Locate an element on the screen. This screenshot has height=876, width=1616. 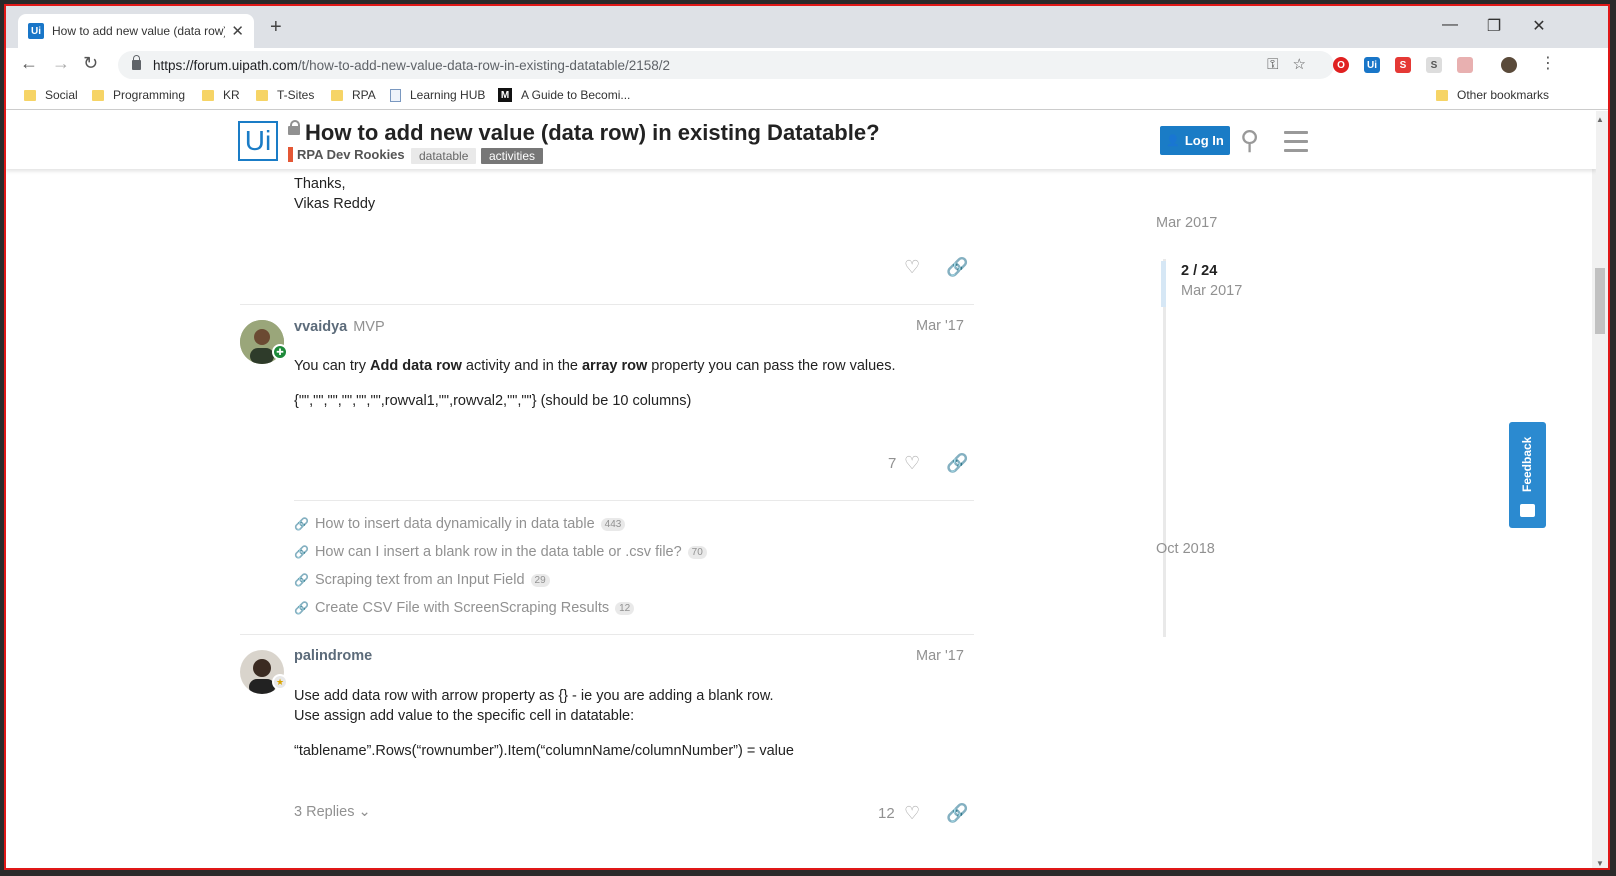
timeline-position: 2 / 24 is located at coordinates (1199, 271).